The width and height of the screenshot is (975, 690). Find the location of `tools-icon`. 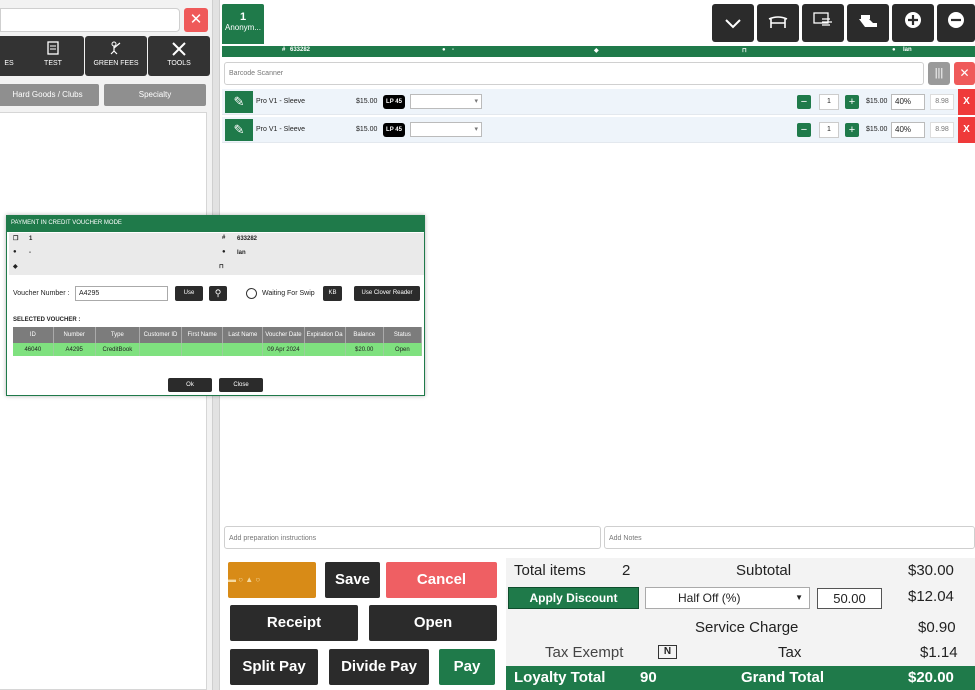

tools-icon is located at coordinates (179, 48).